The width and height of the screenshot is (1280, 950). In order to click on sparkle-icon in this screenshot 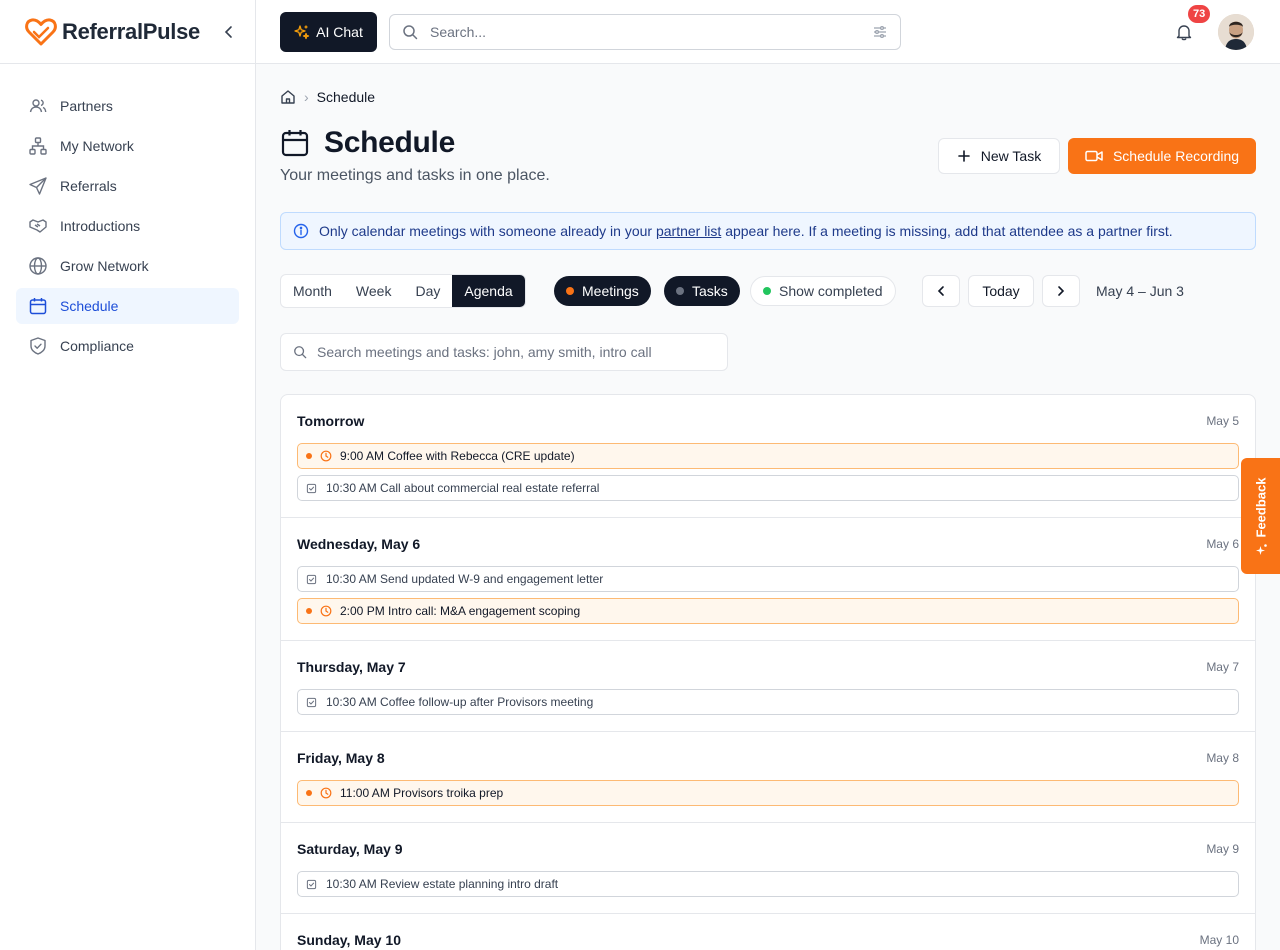, I will do `click(1260, 549)`.